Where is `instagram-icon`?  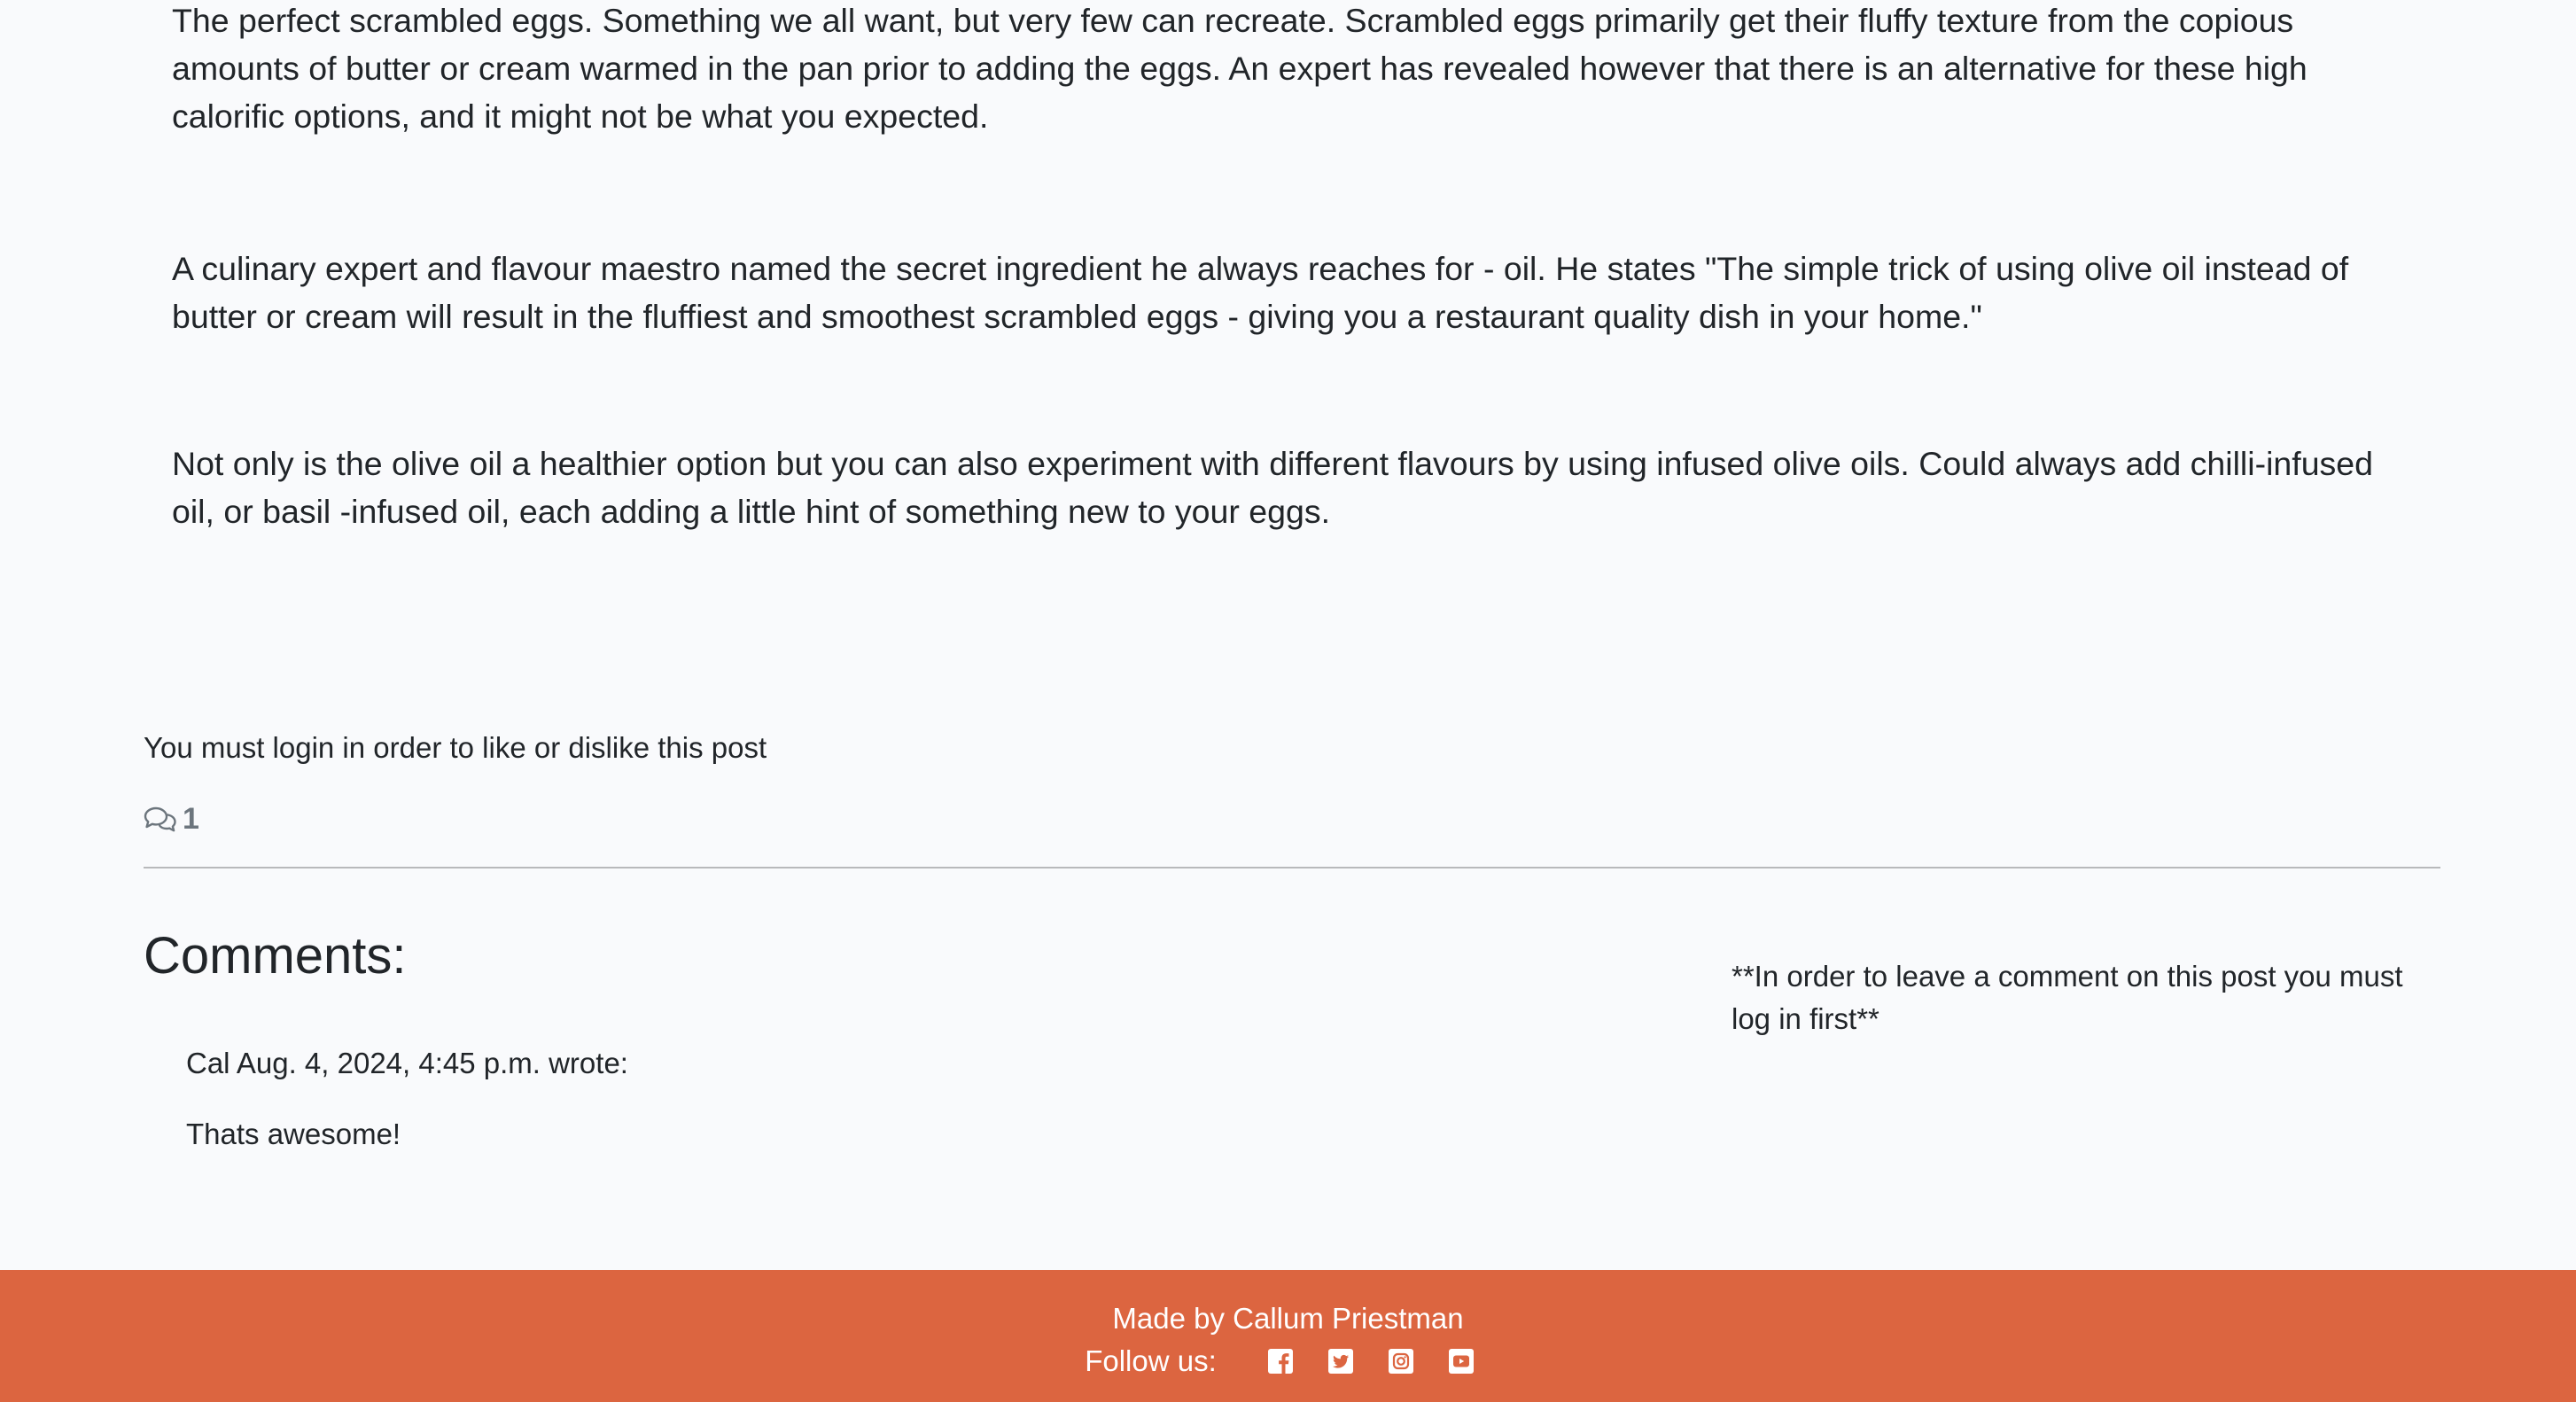 instagram-icon is located at coordinates (1401, 1361).